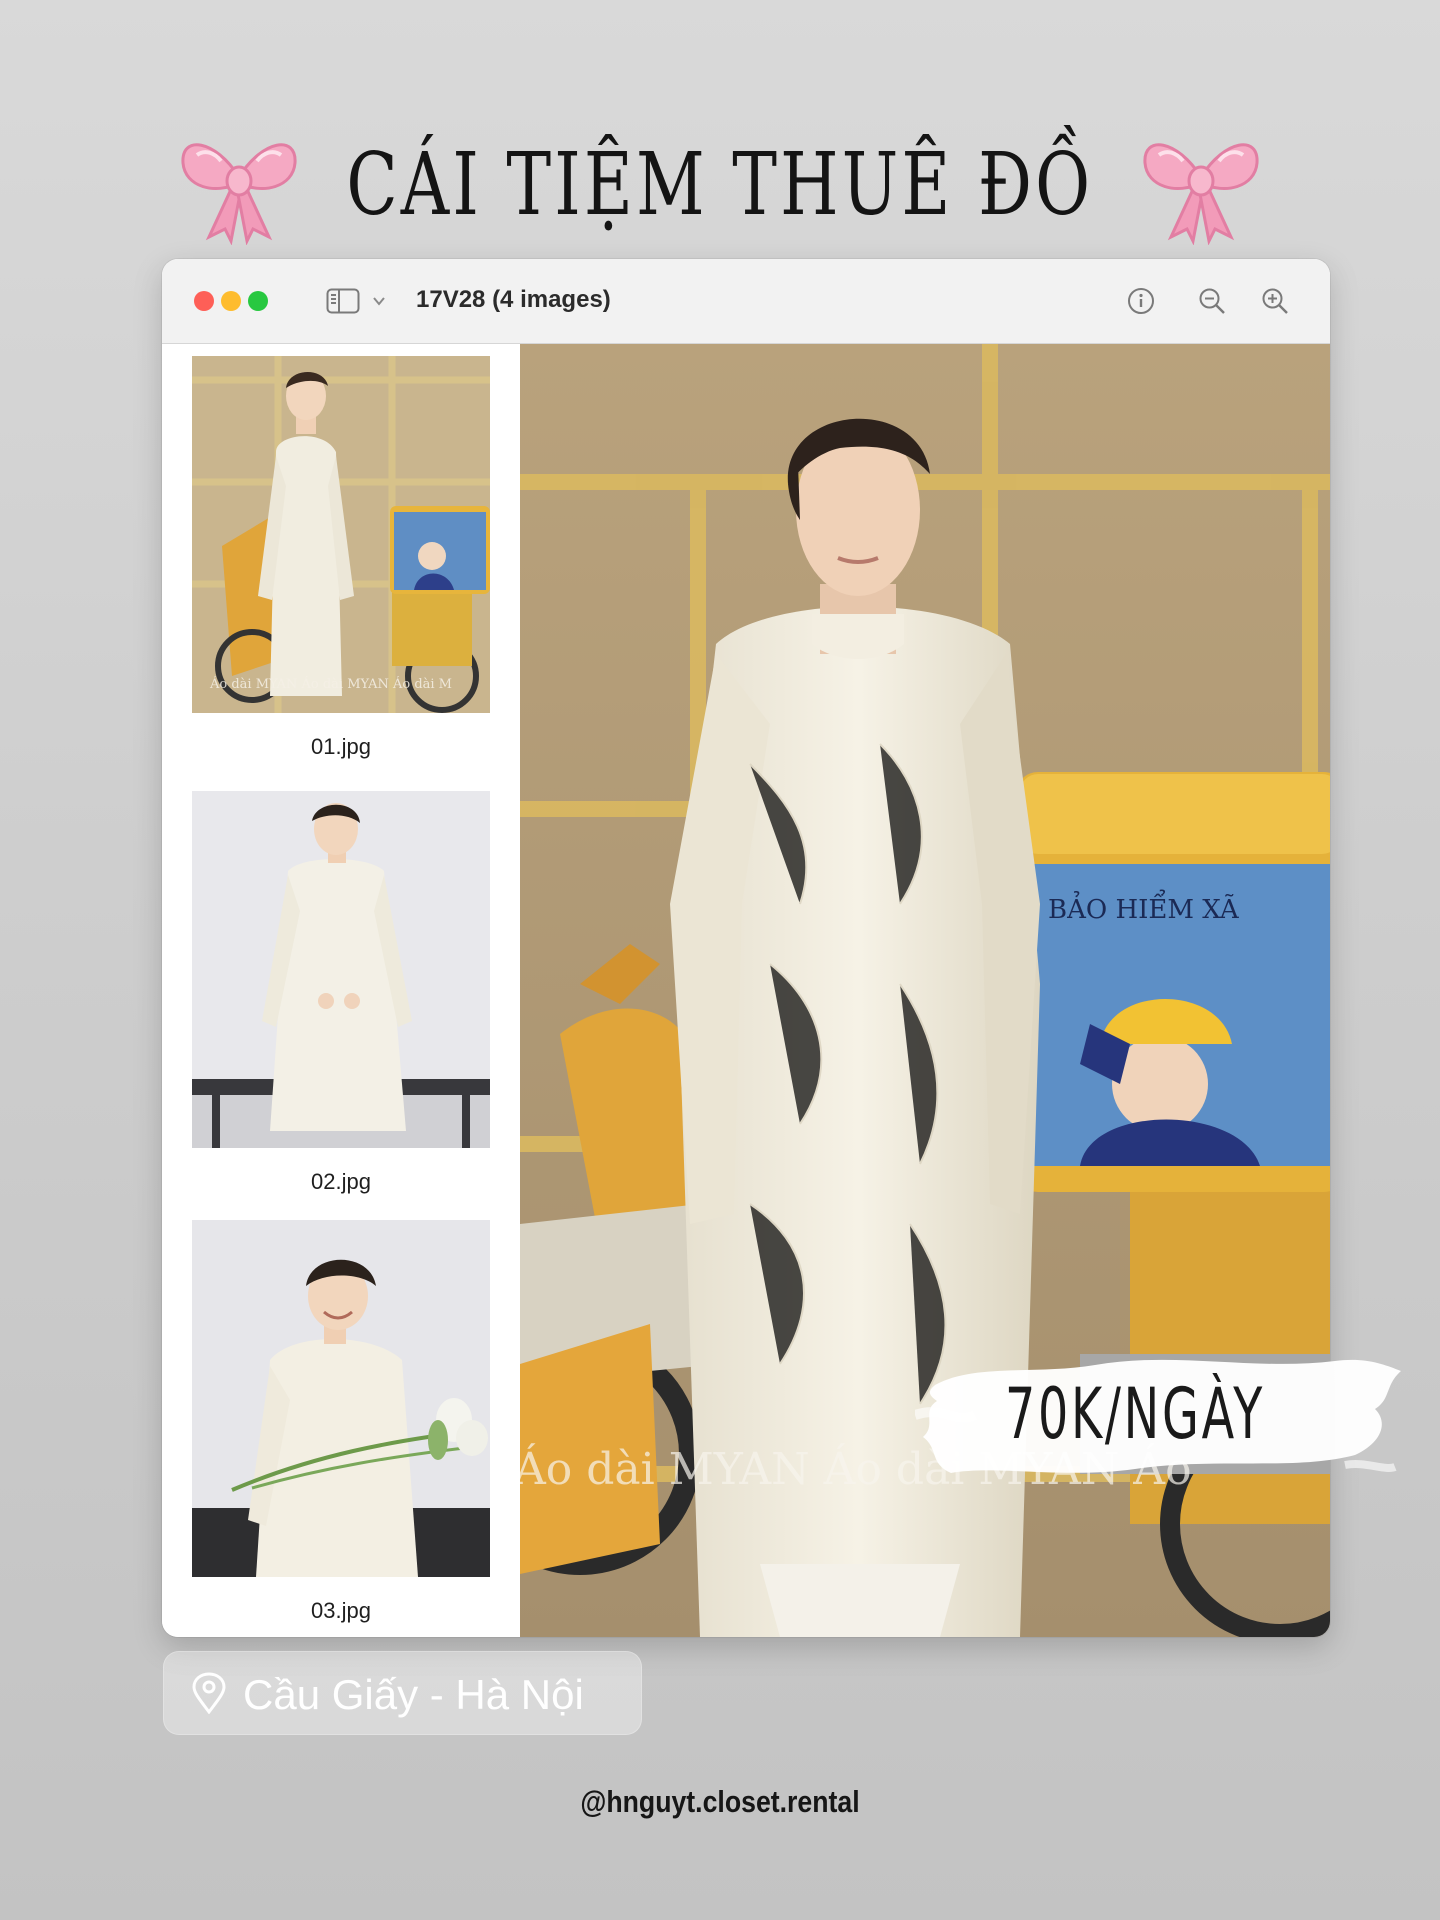 The image size is (1440, 1920). I want to click on location-text: Cầu Giấy - Hà Nội, so click(413, 1694).